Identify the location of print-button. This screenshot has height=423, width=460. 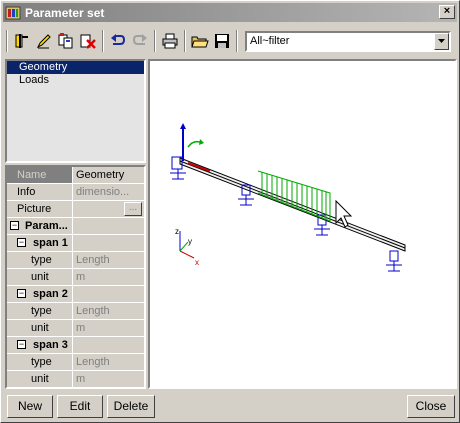
(170, 41).